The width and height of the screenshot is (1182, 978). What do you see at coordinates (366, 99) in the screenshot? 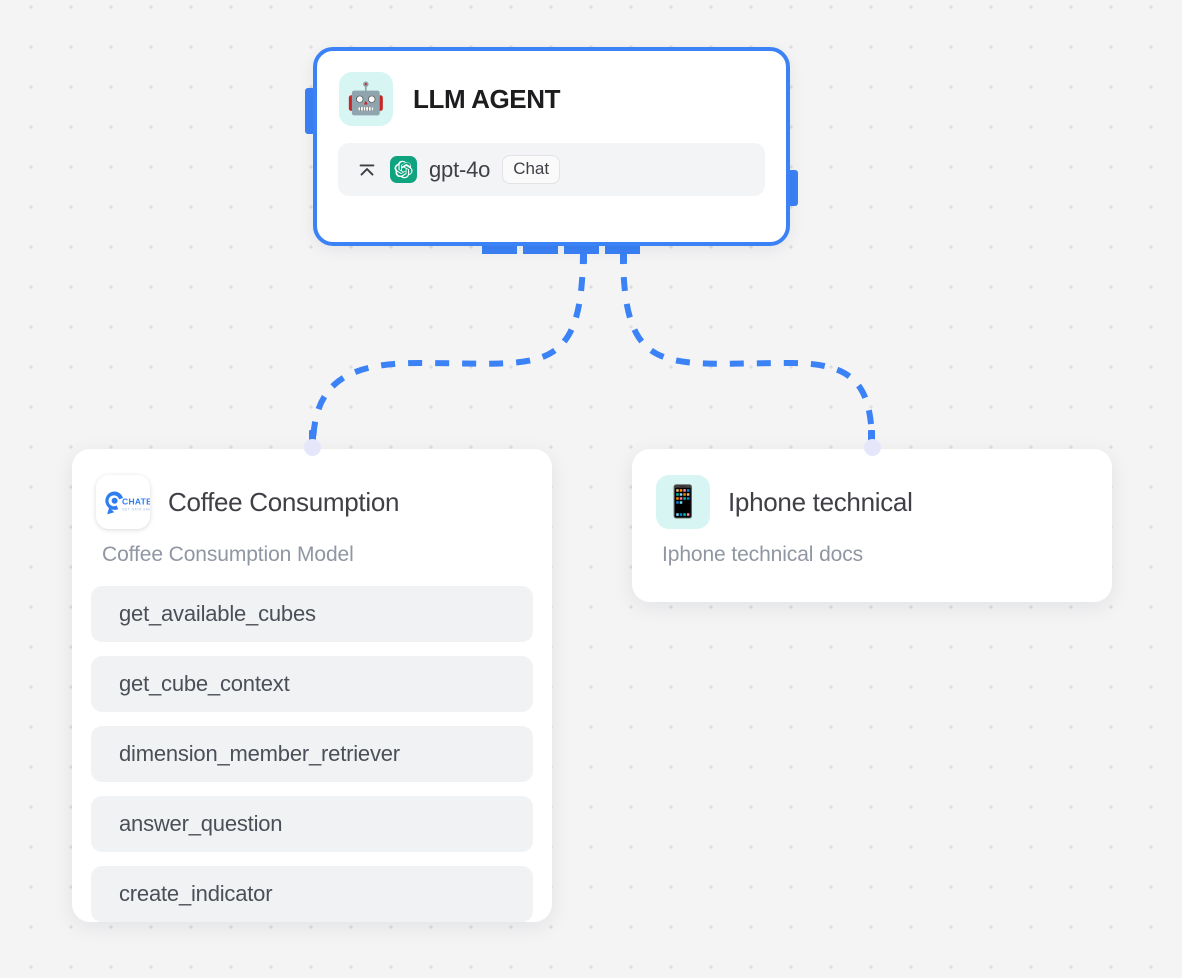
I see `robot-emoji-icon: 🤖` at bounding box center [366, 99].